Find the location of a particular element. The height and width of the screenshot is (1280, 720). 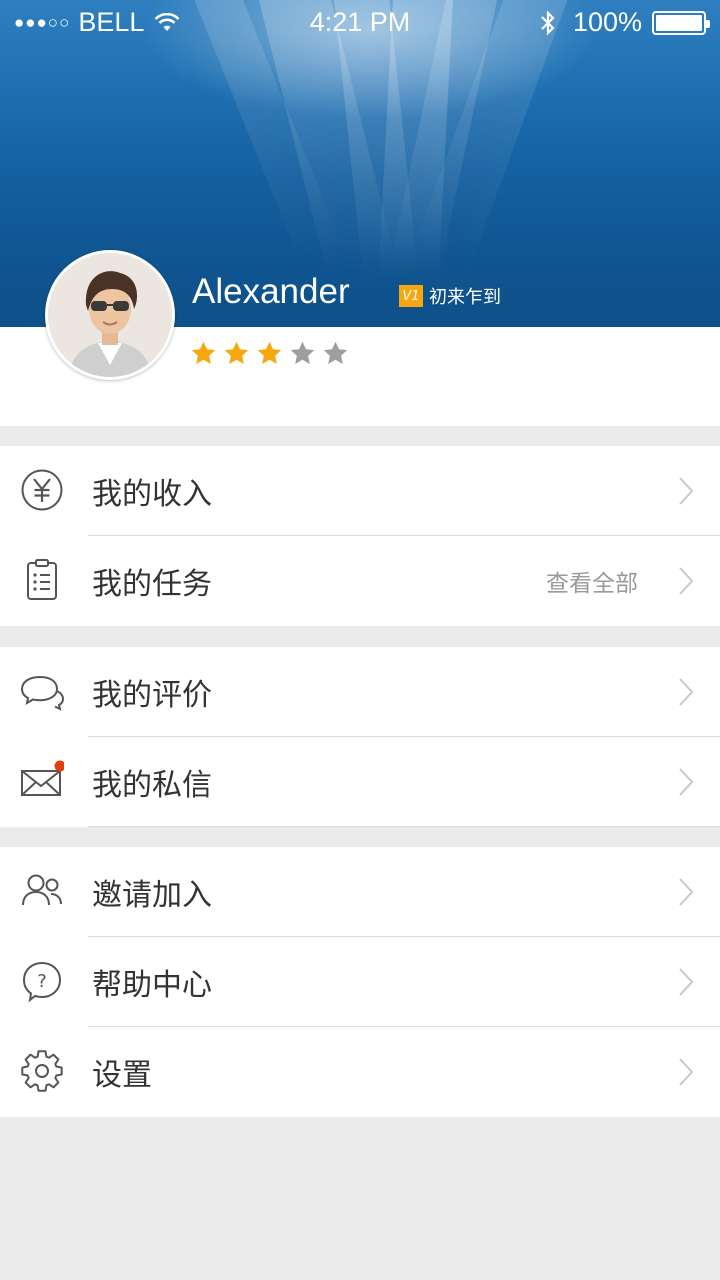

menu-item-label: 我的任务 is located at coordinates (152, 584).